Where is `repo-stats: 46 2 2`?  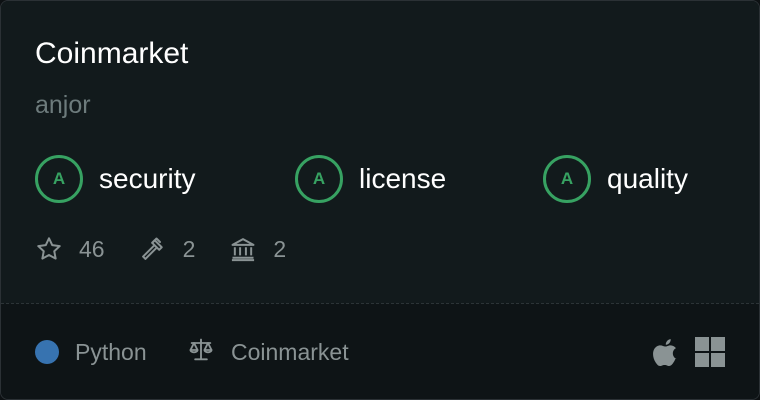
repo-stats: 46 2 2 is located at coordinates (177, 249).